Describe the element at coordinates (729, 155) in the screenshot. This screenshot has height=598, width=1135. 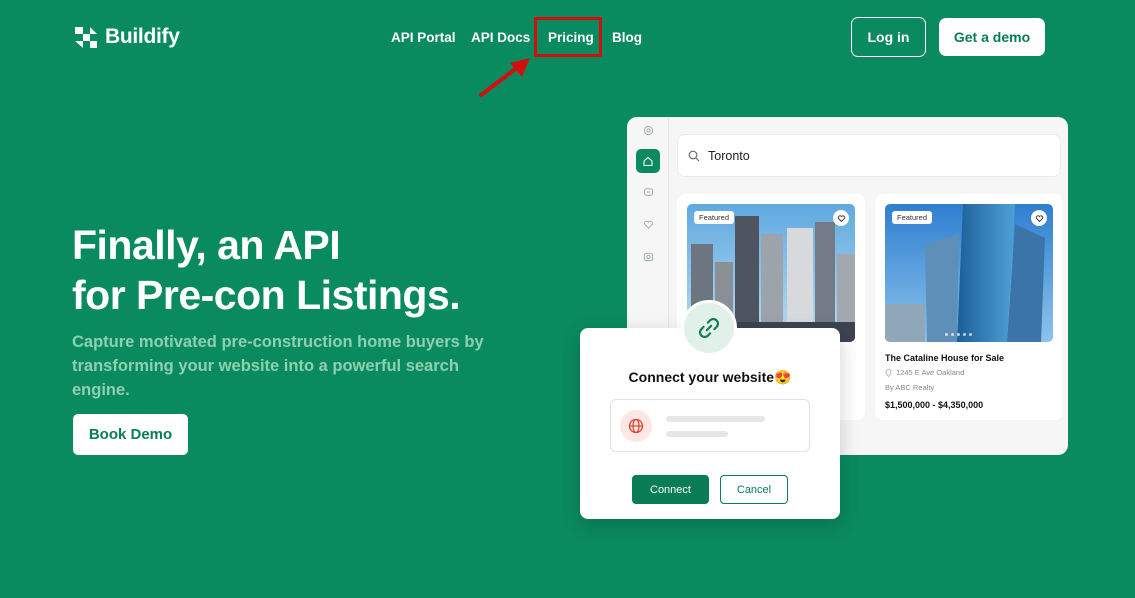
I see `search-value: Toronto` at that location.